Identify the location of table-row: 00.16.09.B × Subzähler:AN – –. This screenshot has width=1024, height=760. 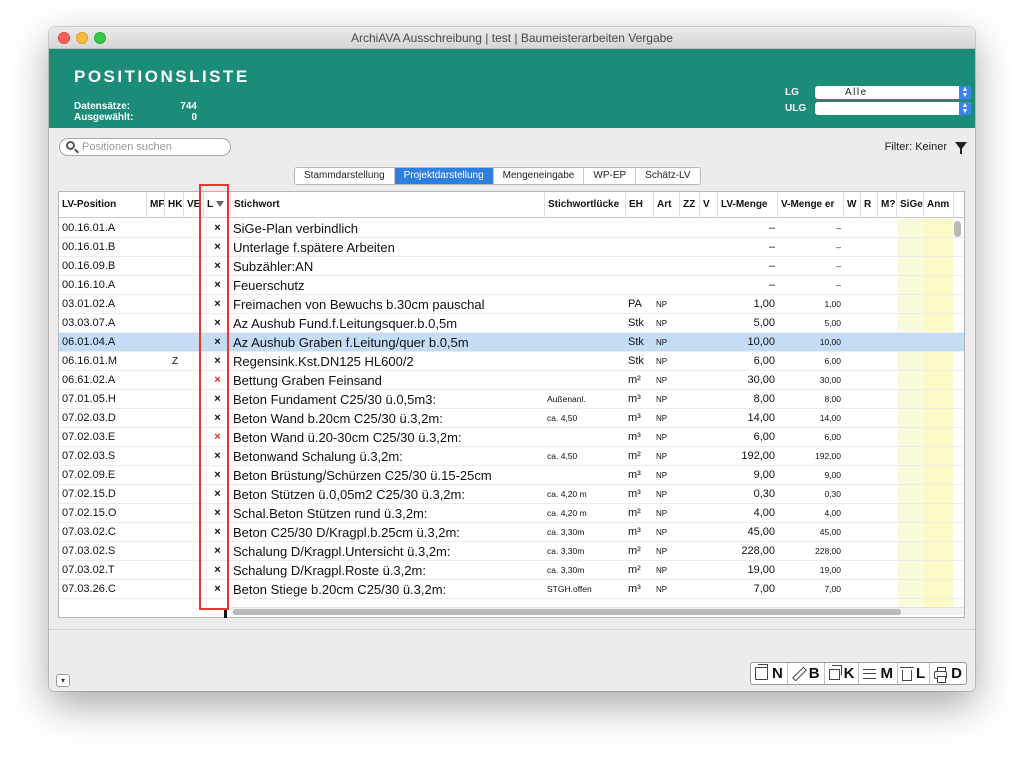
(511, 266).